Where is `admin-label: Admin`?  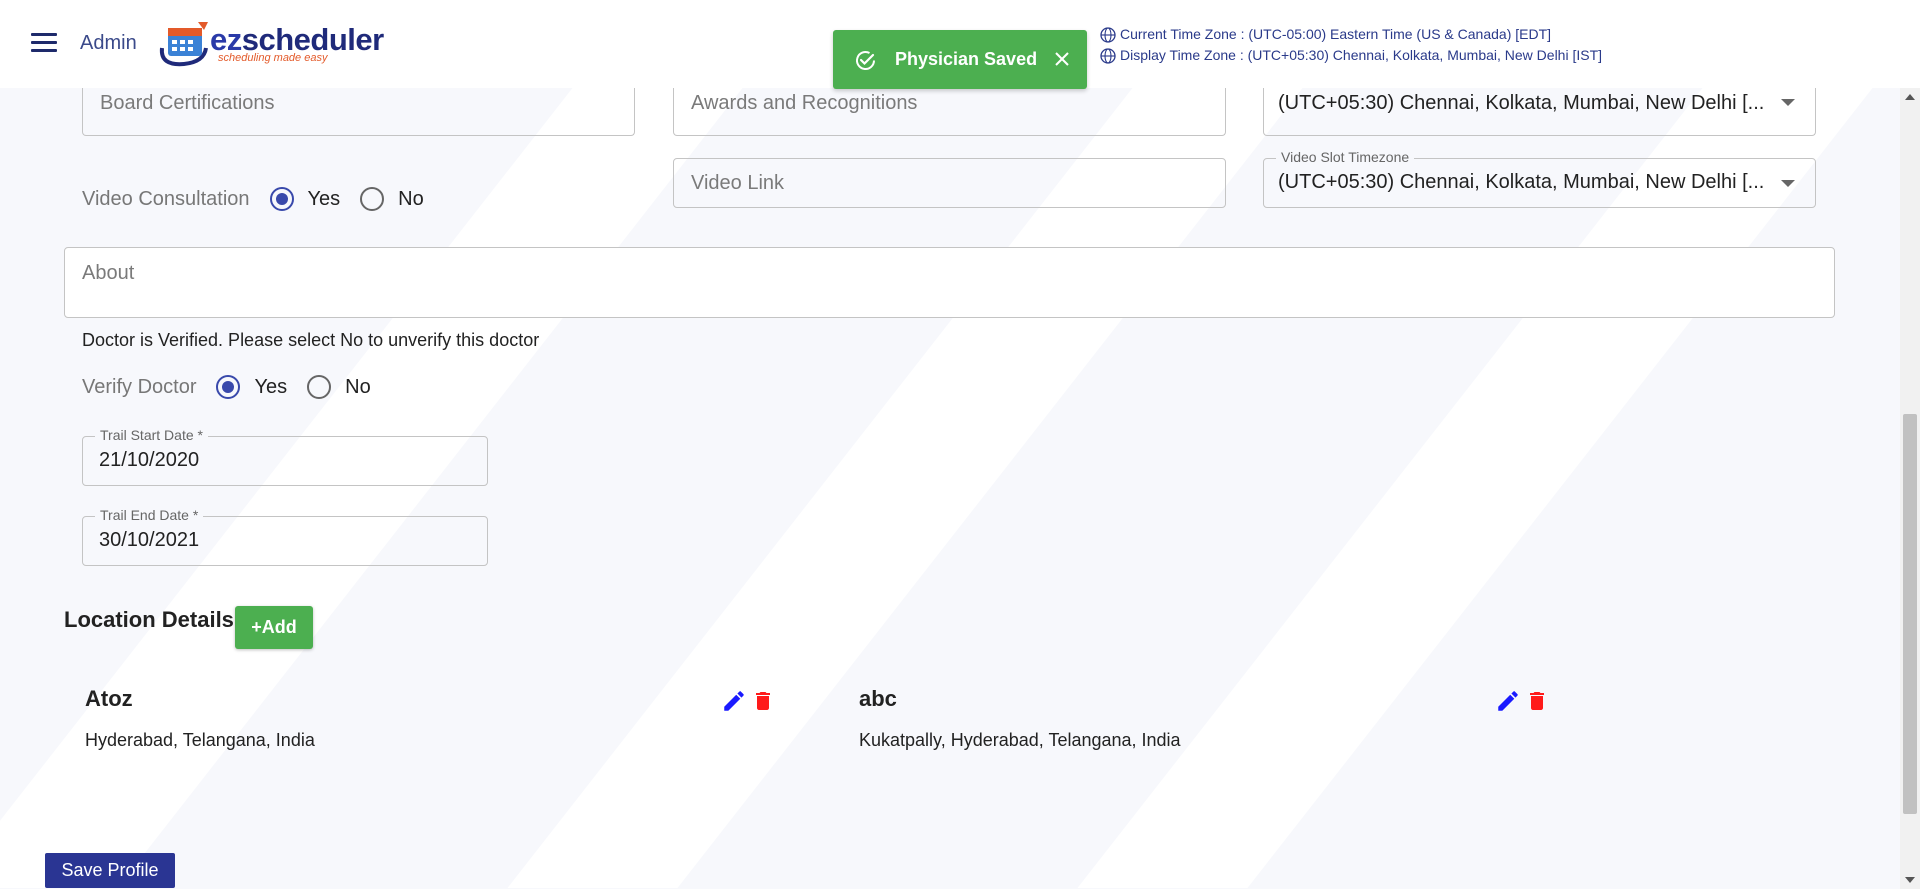 admin-label: Admin is located at coordinates (108, 43).